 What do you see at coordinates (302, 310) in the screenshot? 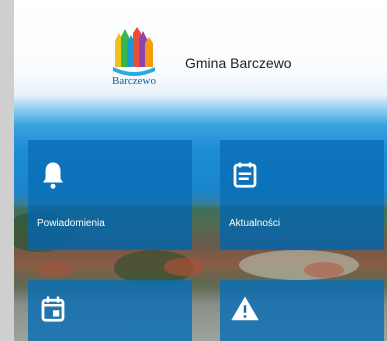
I see `tile-alerts` at bounding box center [302, 310].